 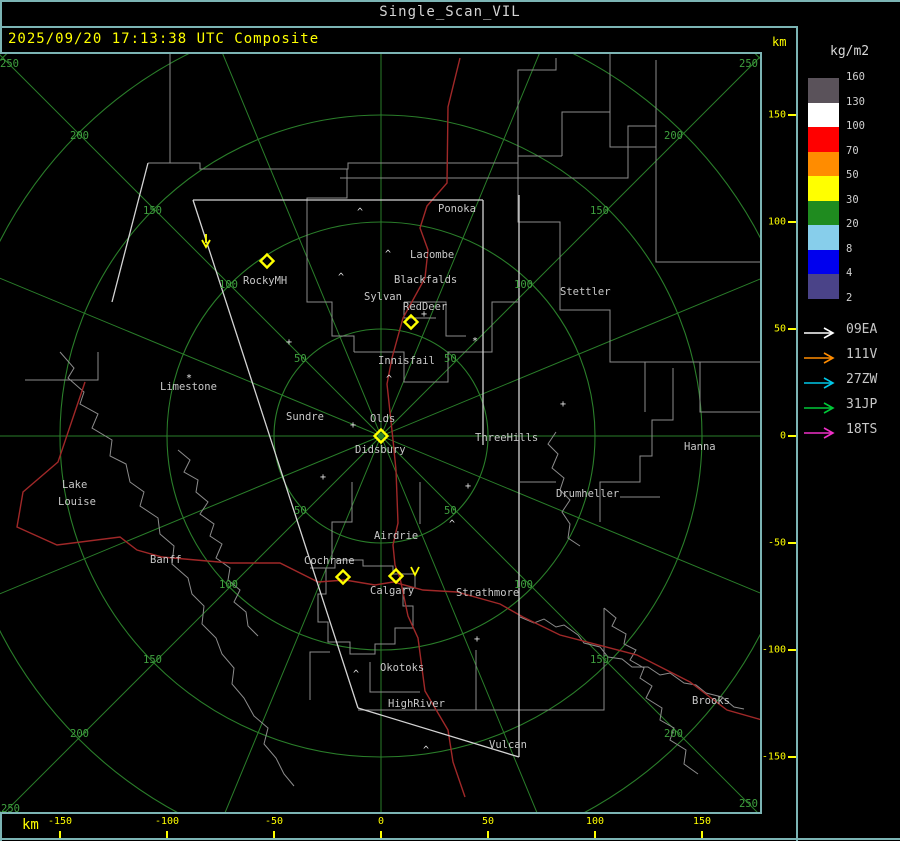 What do you see at coordinates (862, 329) in the screenshot?
I see `site-id: 09EA` at bounding box center [862, 329].